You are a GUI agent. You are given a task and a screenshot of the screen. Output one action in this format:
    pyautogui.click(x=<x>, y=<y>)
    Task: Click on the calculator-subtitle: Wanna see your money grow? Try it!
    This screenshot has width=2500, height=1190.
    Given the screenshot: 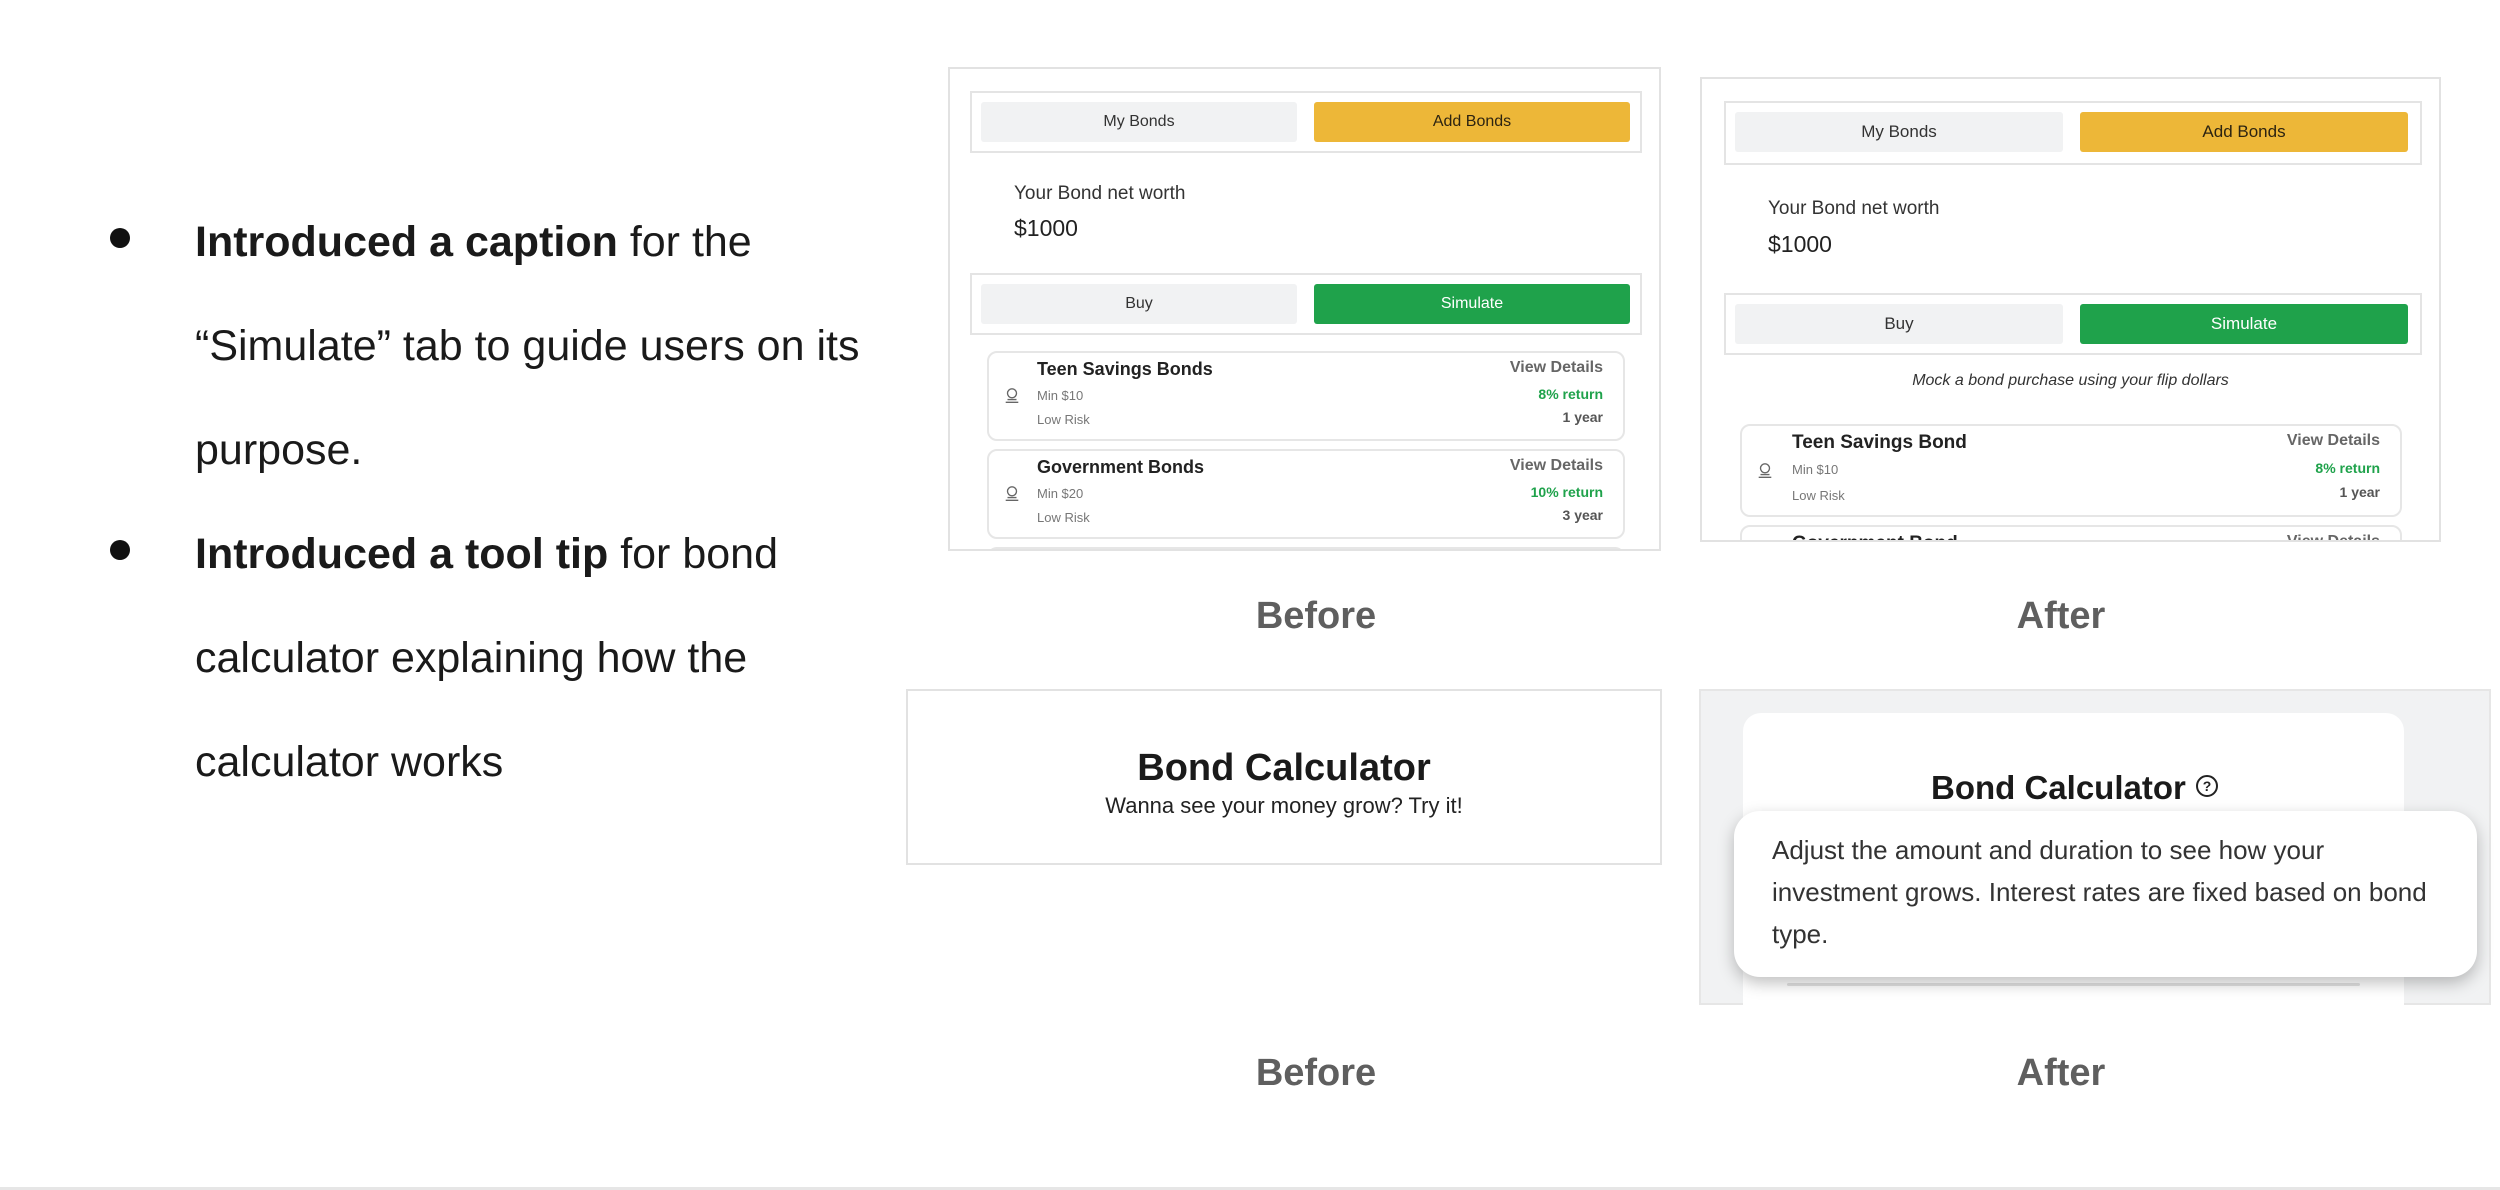 What is the action you would take?
    pyautogui.click(x=1284, y=805)
    